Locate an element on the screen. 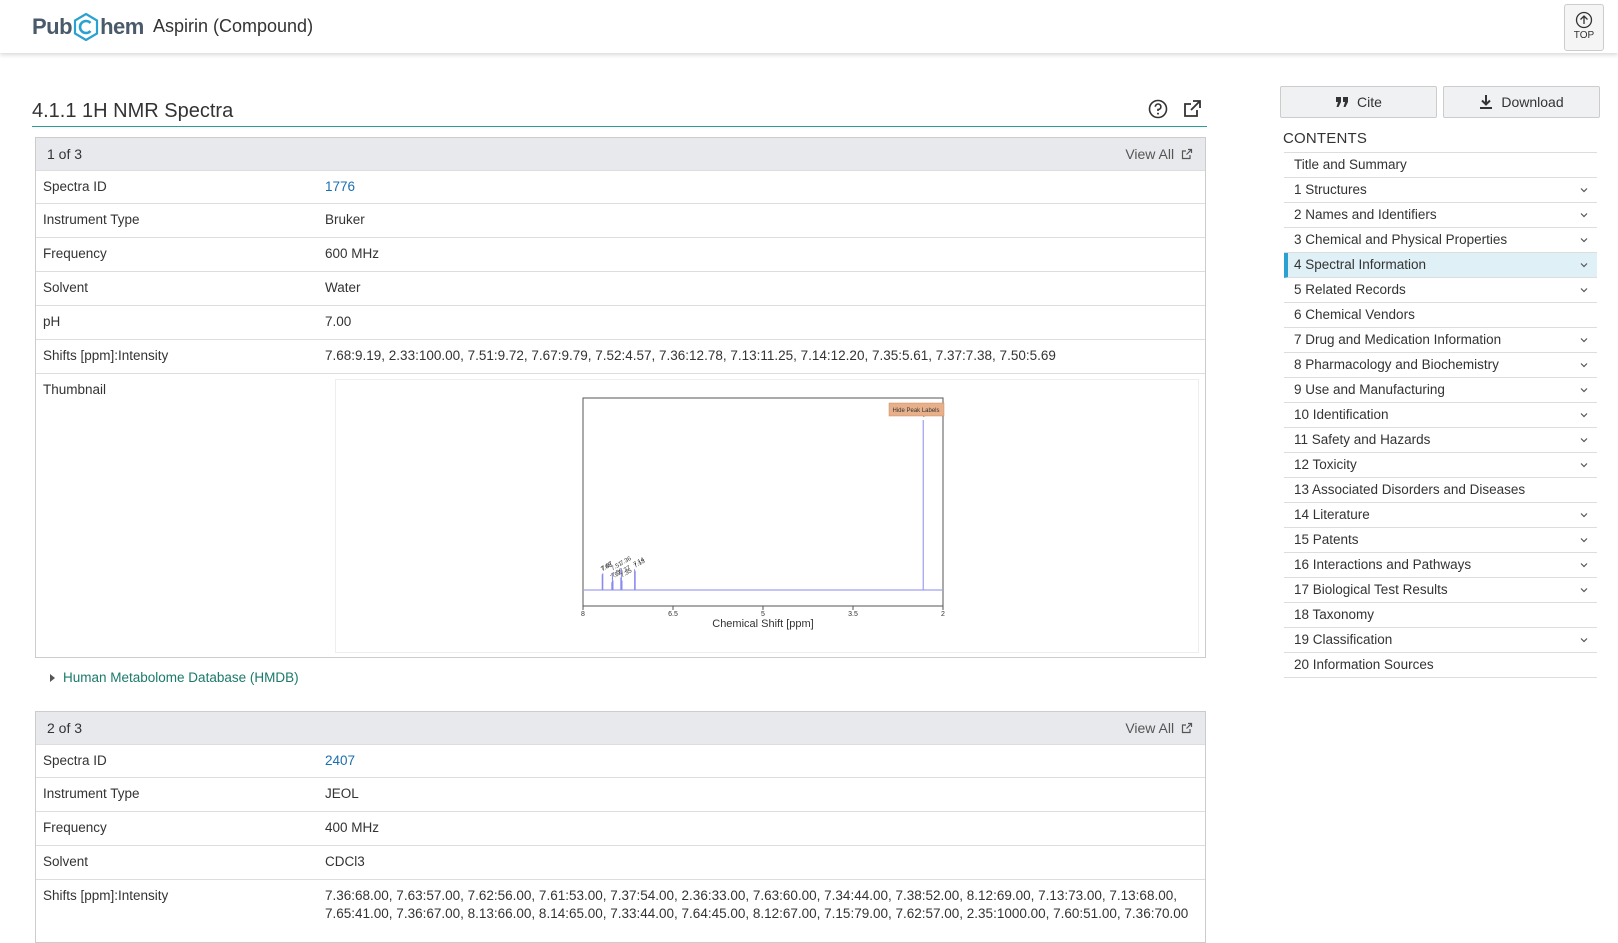  toc-item: 5 Related Records is located at coordinates (1440, 290).